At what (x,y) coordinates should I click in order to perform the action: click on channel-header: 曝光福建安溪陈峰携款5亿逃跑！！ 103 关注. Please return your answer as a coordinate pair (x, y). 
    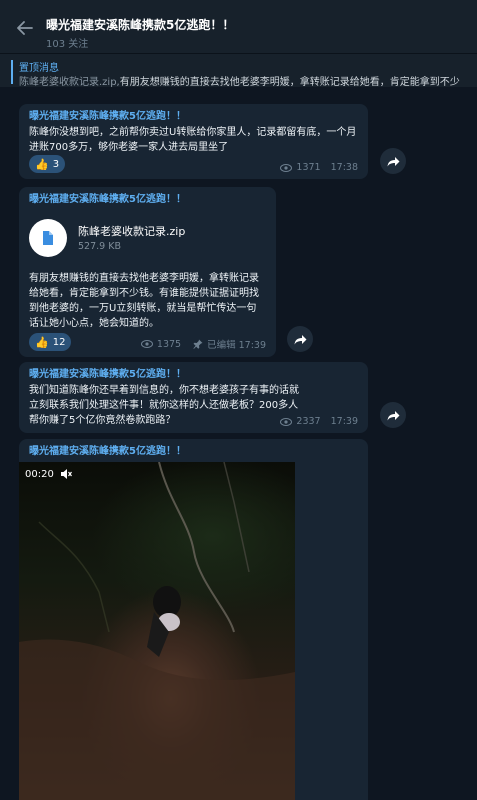
    Looking at the image, I should click on (238, 26).